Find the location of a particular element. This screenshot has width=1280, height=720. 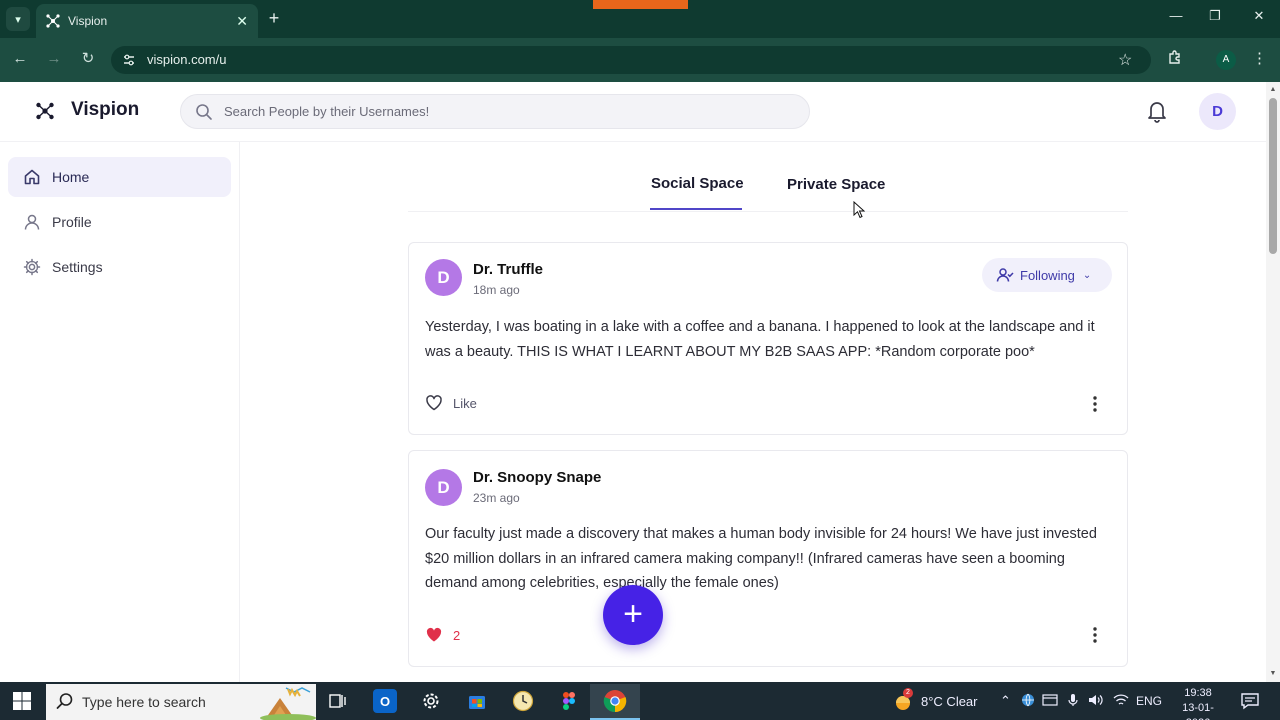

notification-center-icon is located at coordinates (1250, 701).